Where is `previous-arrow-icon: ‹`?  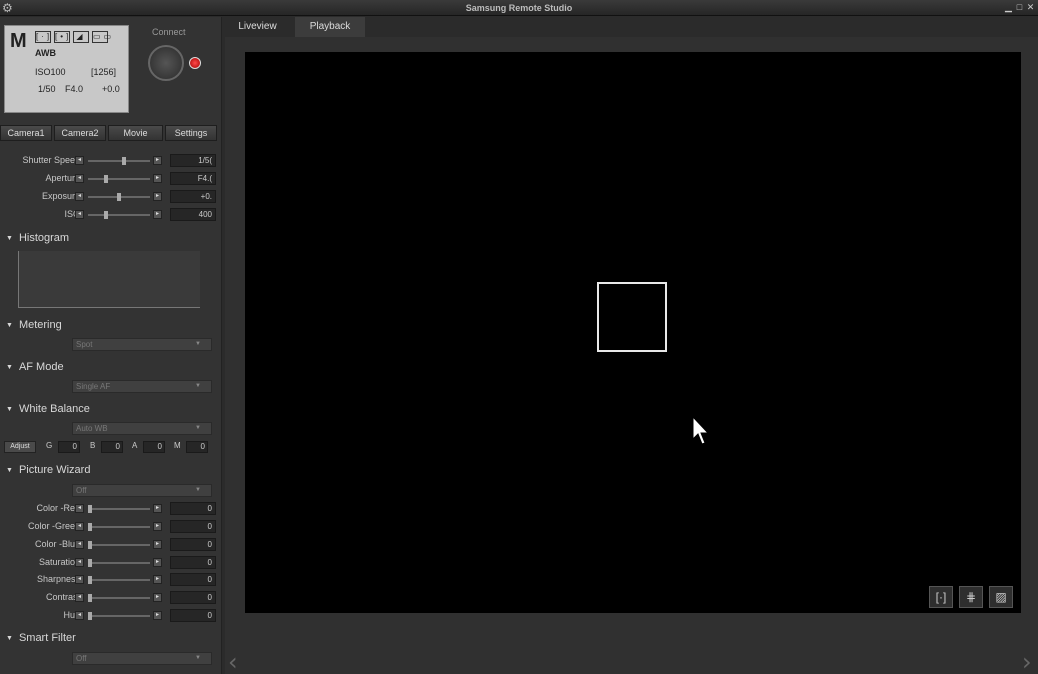
previous-arrow-icon: ‹ is located at coordinates (233, 661).